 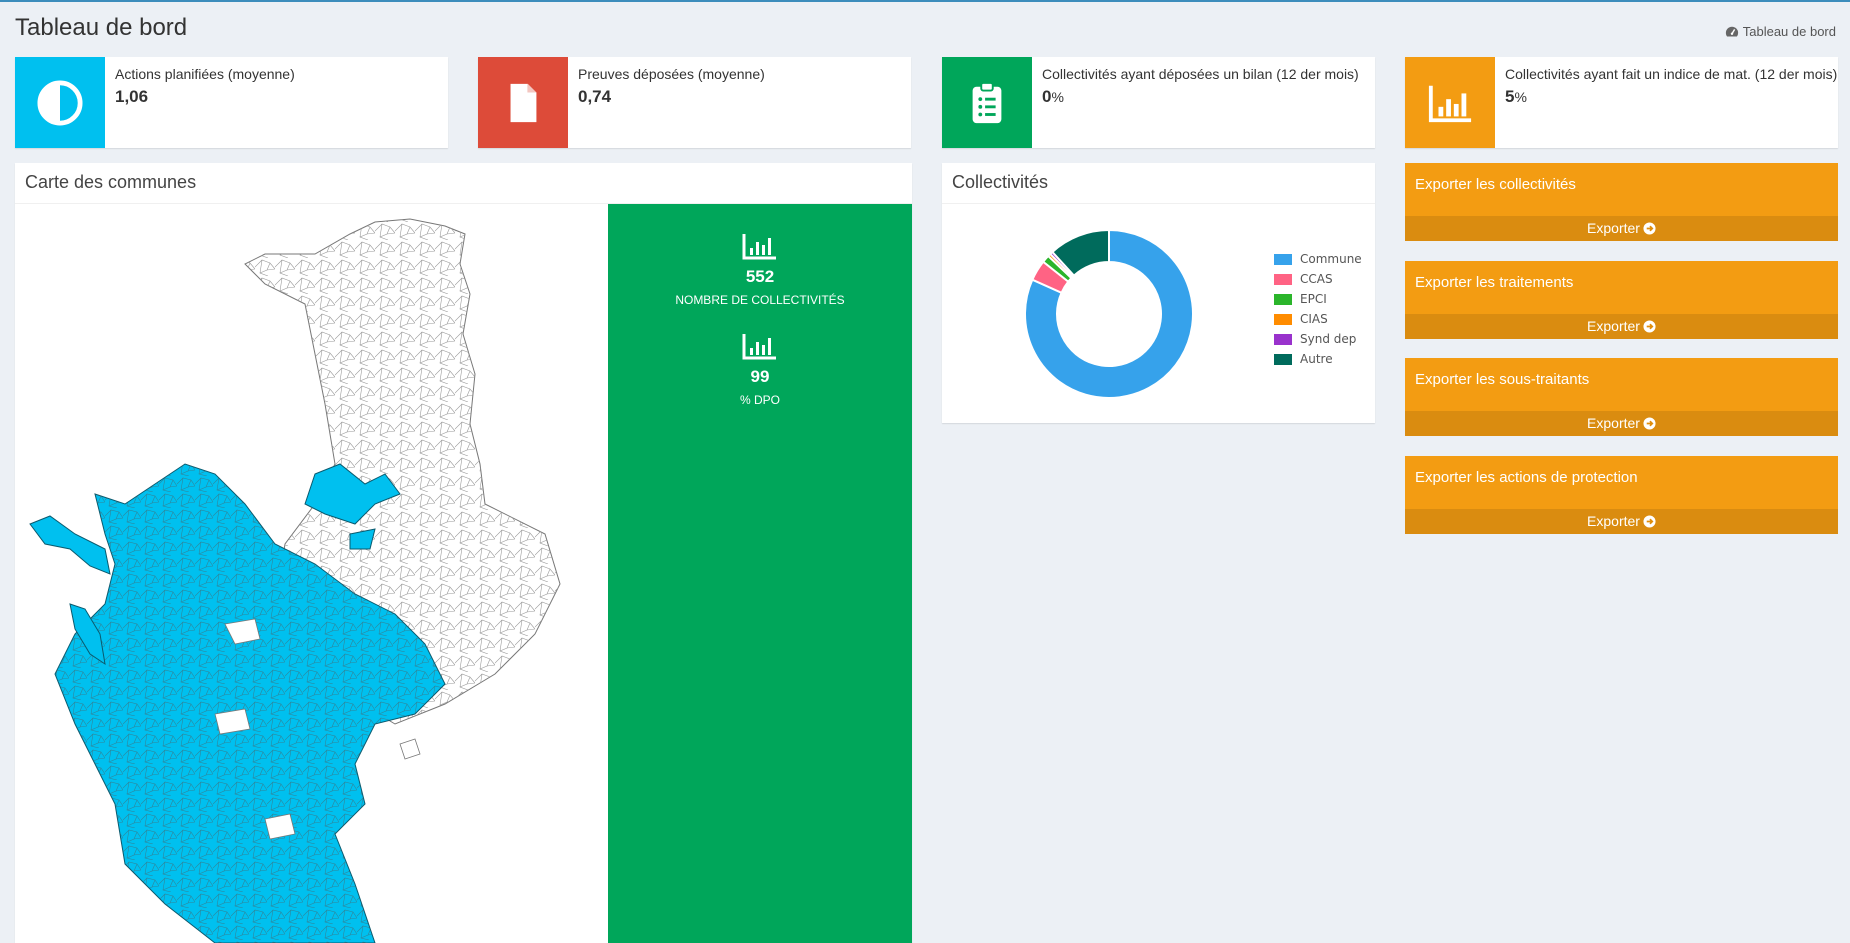 I want to click on info-box-label: Actions planifiées (moyenne), so click(x=205, y=74).